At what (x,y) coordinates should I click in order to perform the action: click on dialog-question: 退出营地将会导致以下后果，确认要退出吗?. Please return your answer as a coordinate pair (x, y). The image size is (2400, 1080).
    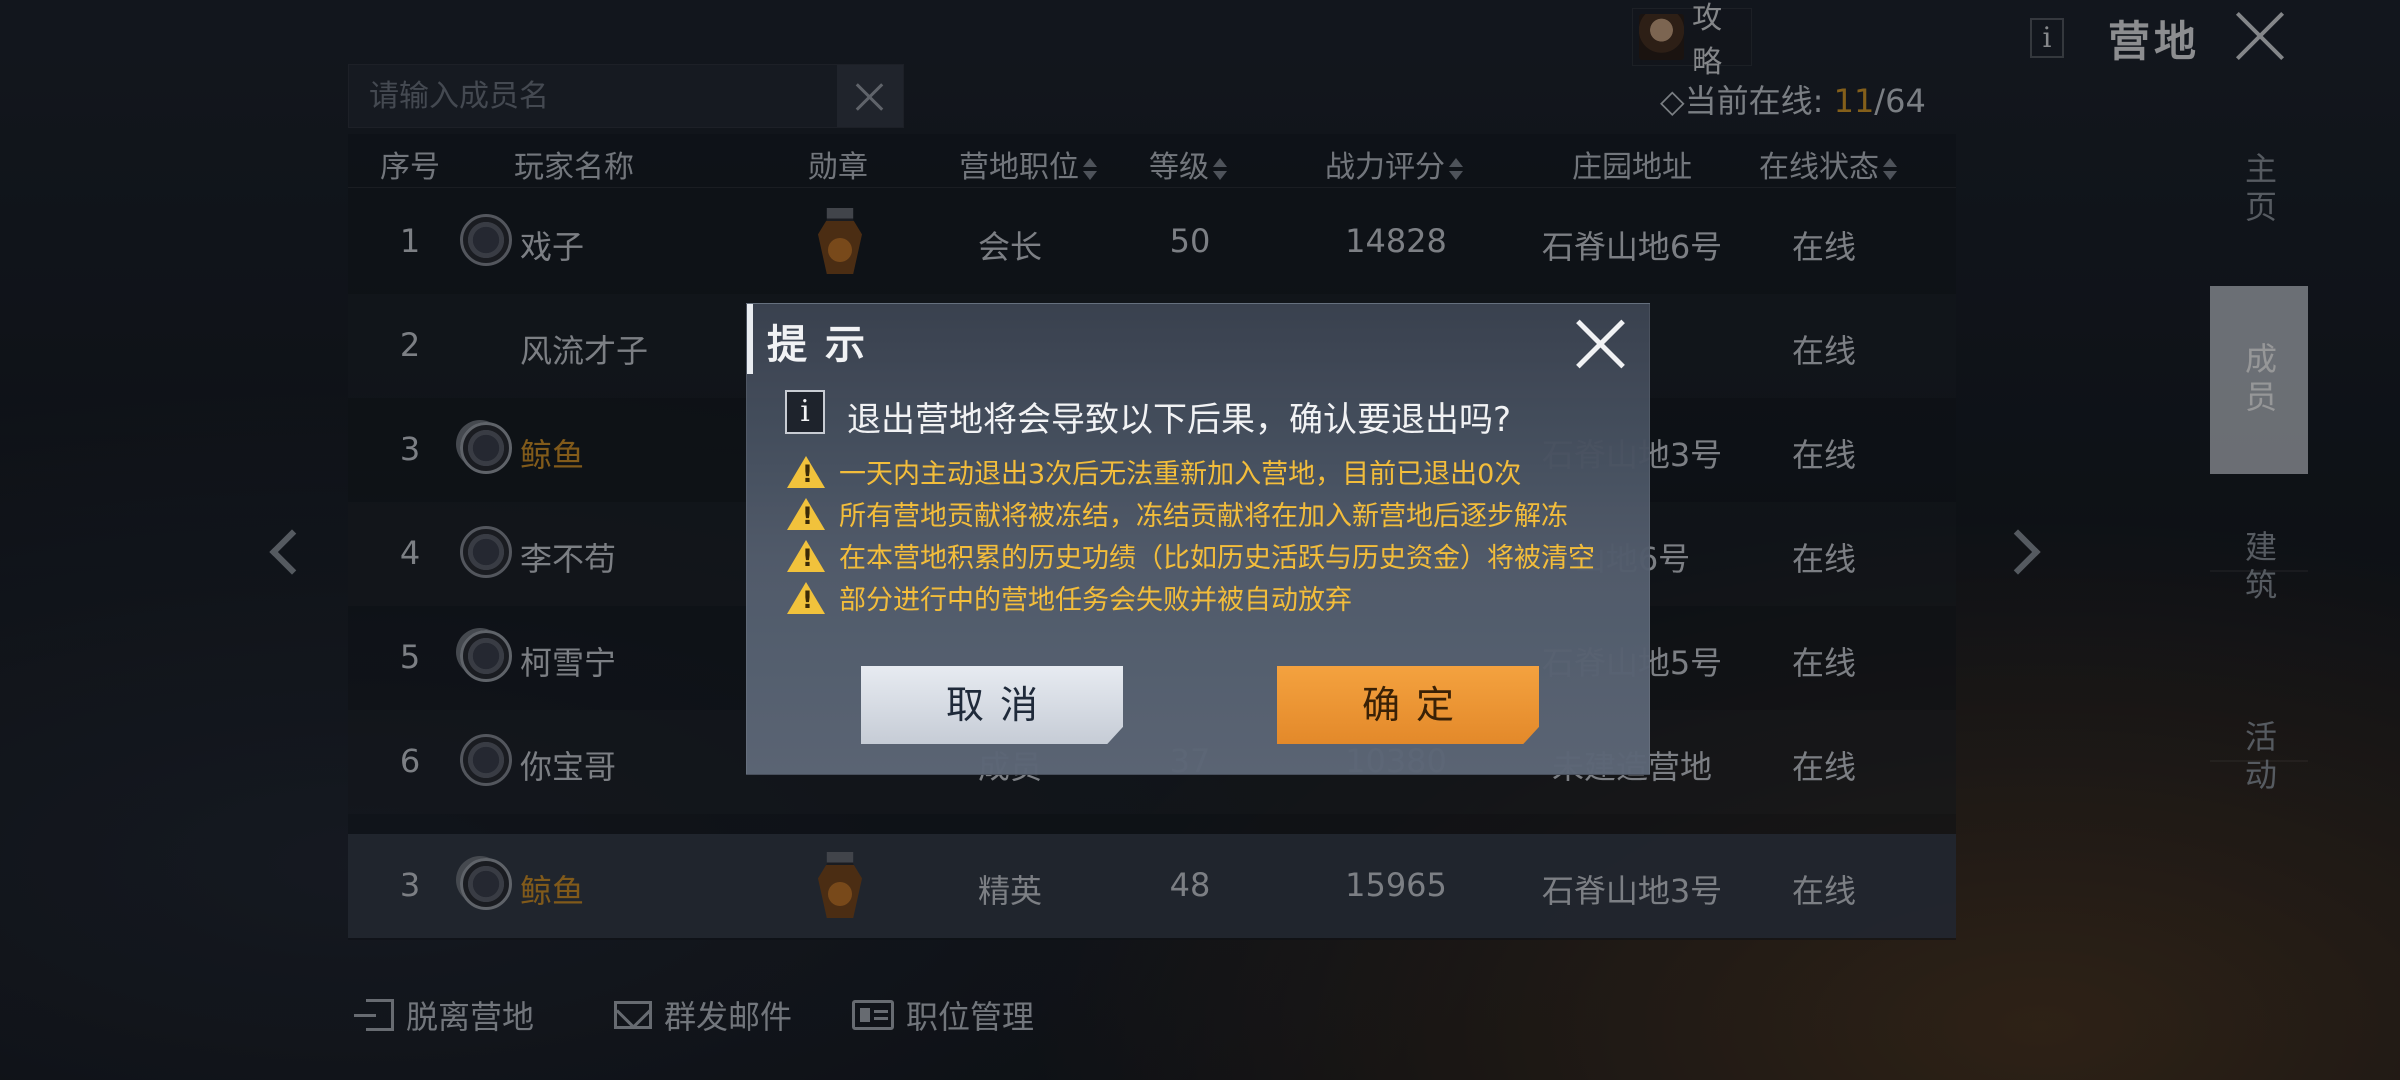
    Looking at the image, I should click on (1179, 420).